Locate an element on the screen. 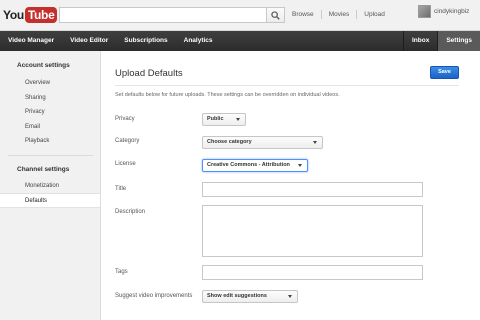 Image resolution: width=480 pixels, height=320 pixels. search-input is located at coordinates (172, 15).